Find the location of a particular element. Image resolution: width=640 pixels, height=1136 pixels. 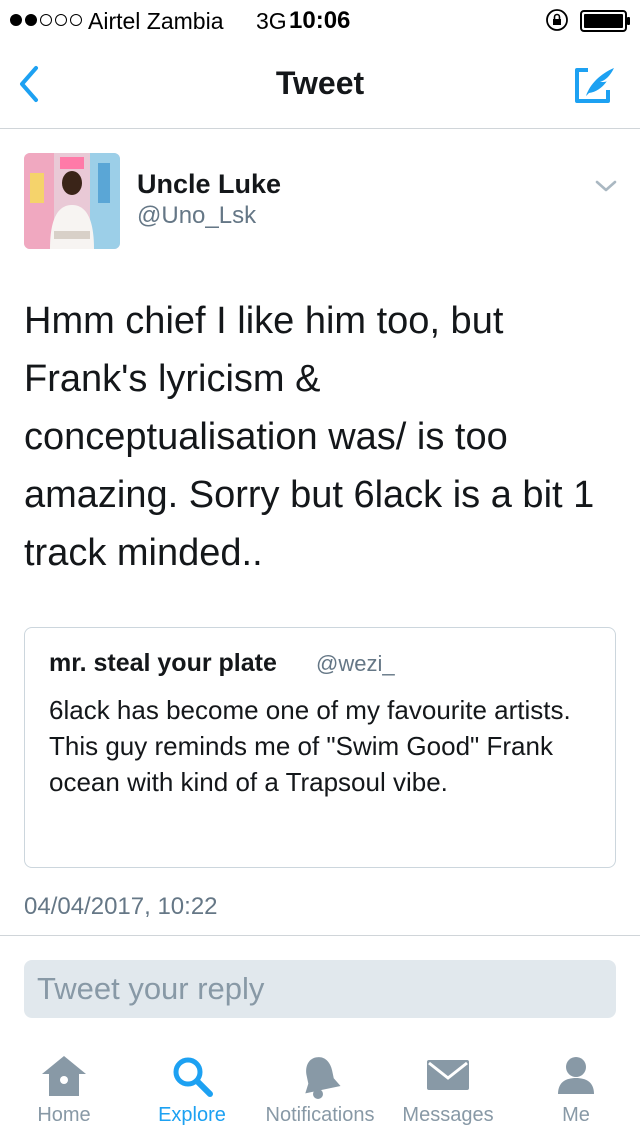

author-avatar is located at coordinates (72, 201).